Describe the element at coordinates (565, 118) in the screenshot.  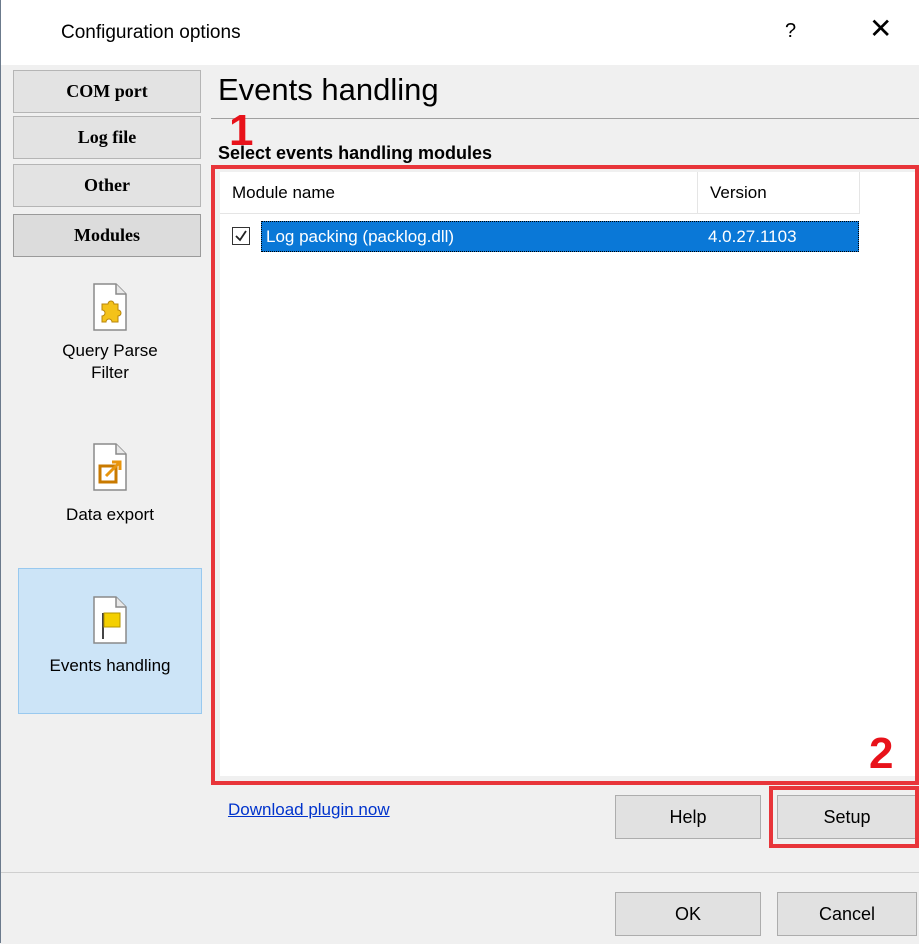
I see `title-divider` at that location.